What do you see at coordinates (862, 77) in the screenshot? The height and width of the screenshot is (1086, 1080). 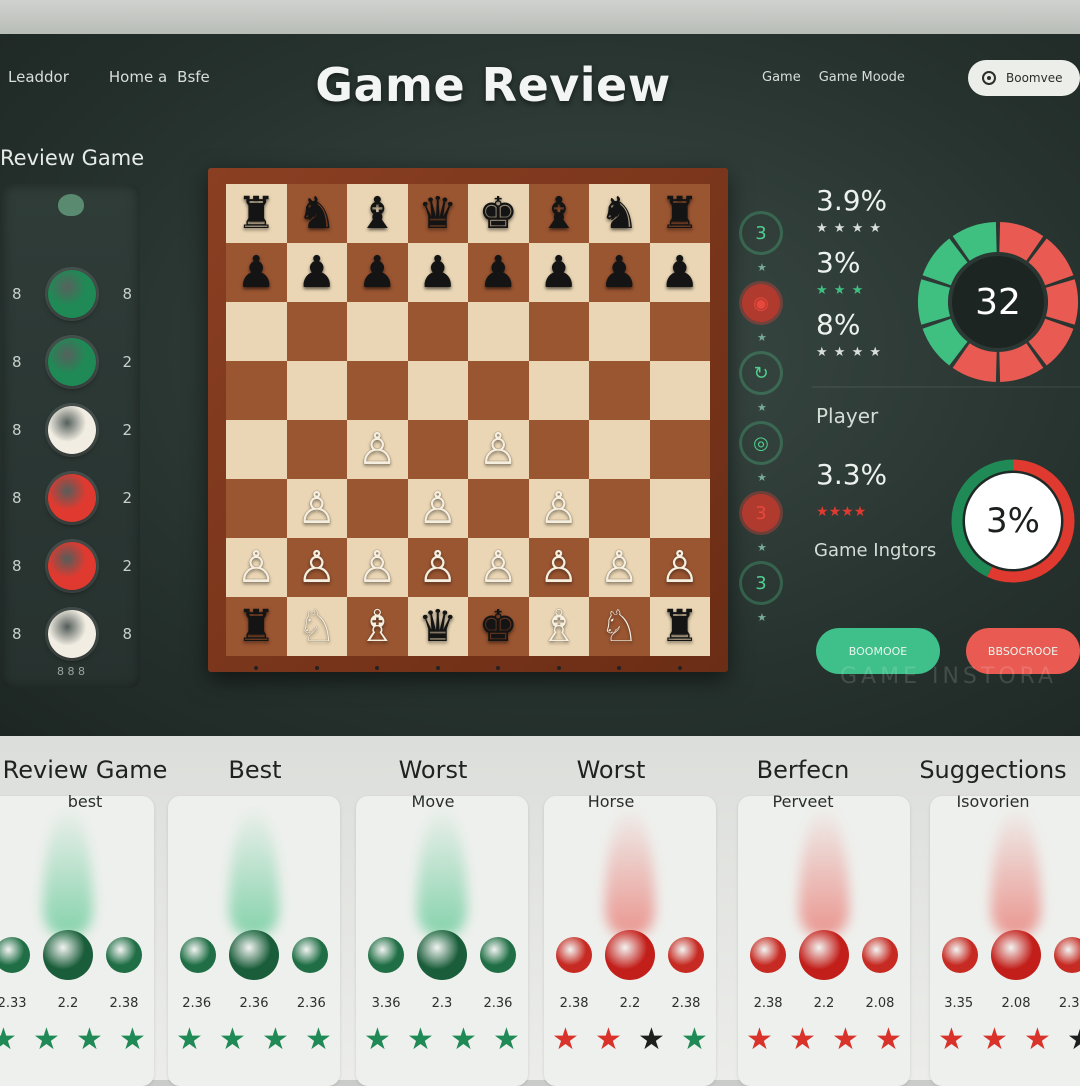 I see `nav-link-game-mode: Game Moode` at bounding box center [862, 77].